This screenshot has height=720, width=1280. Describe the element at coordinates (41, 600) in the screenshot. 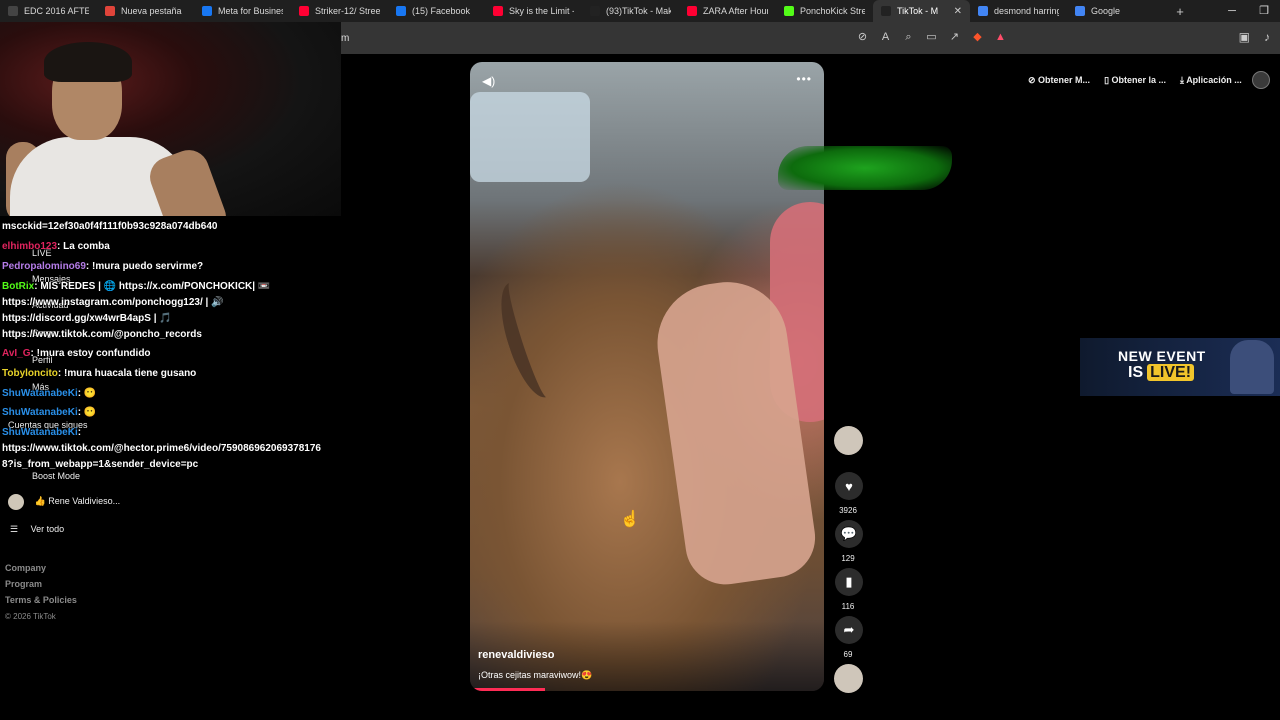

I see `footer-link: Terms & Policies` at that location.